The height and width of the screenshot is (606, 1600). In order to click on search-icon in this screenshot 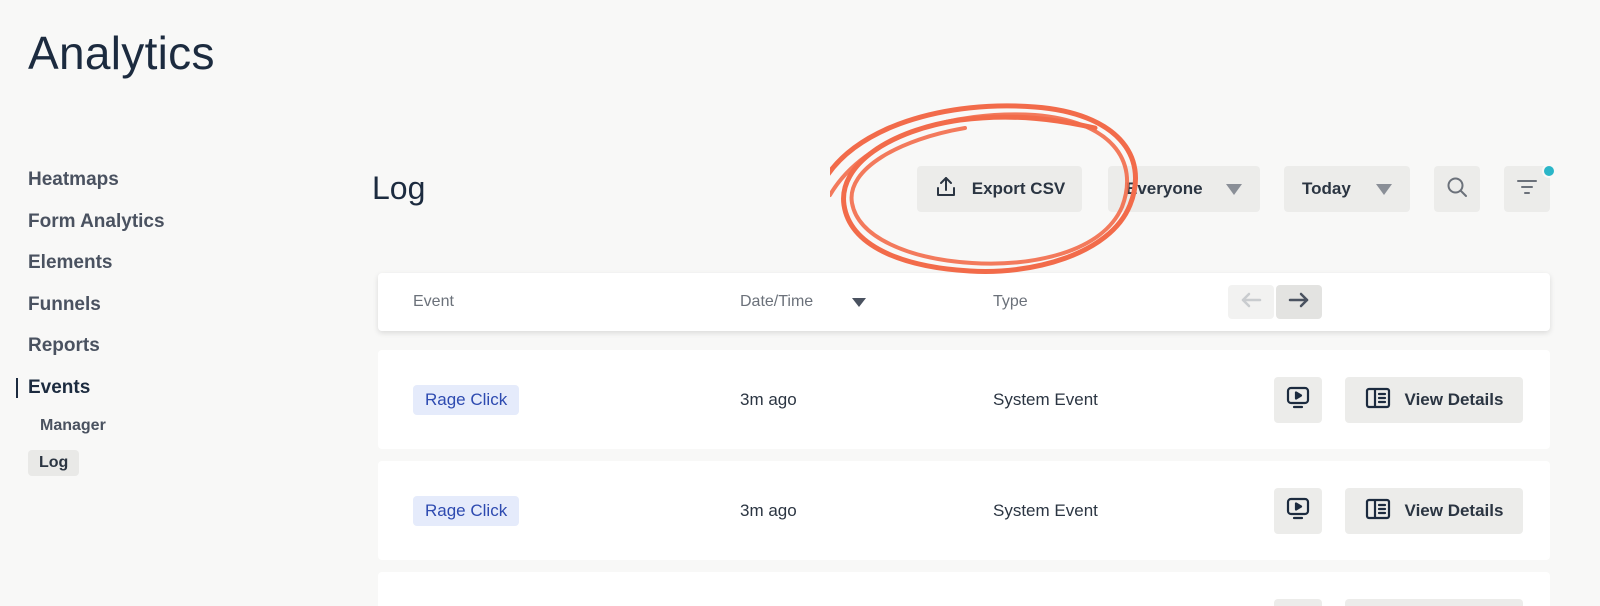, I will do `click(1457, 189)`.